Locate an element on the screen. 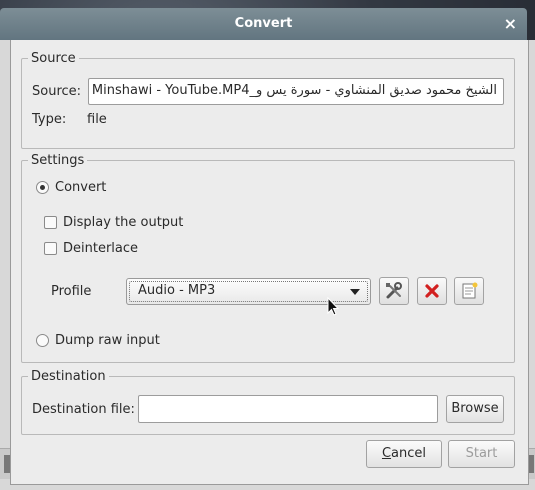 The width and height of the screenshot is (535, 490). new-document-icon is located at coordinates (470, 290).